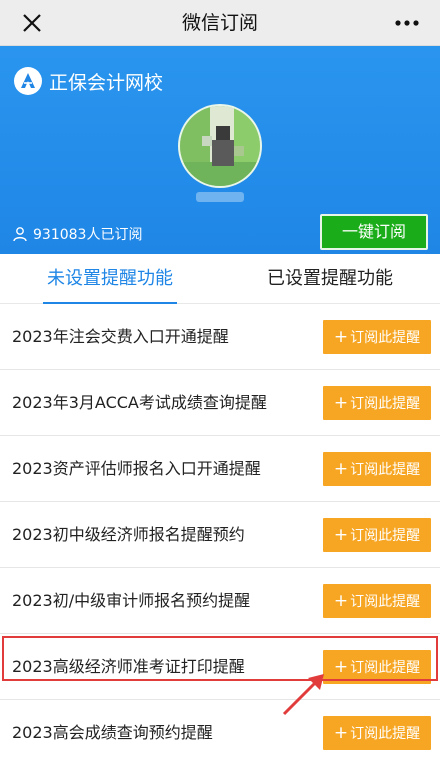  I want to click on reminder-label: 2023年3月ACCA考试成绩查询提醒, so click(139, 402).